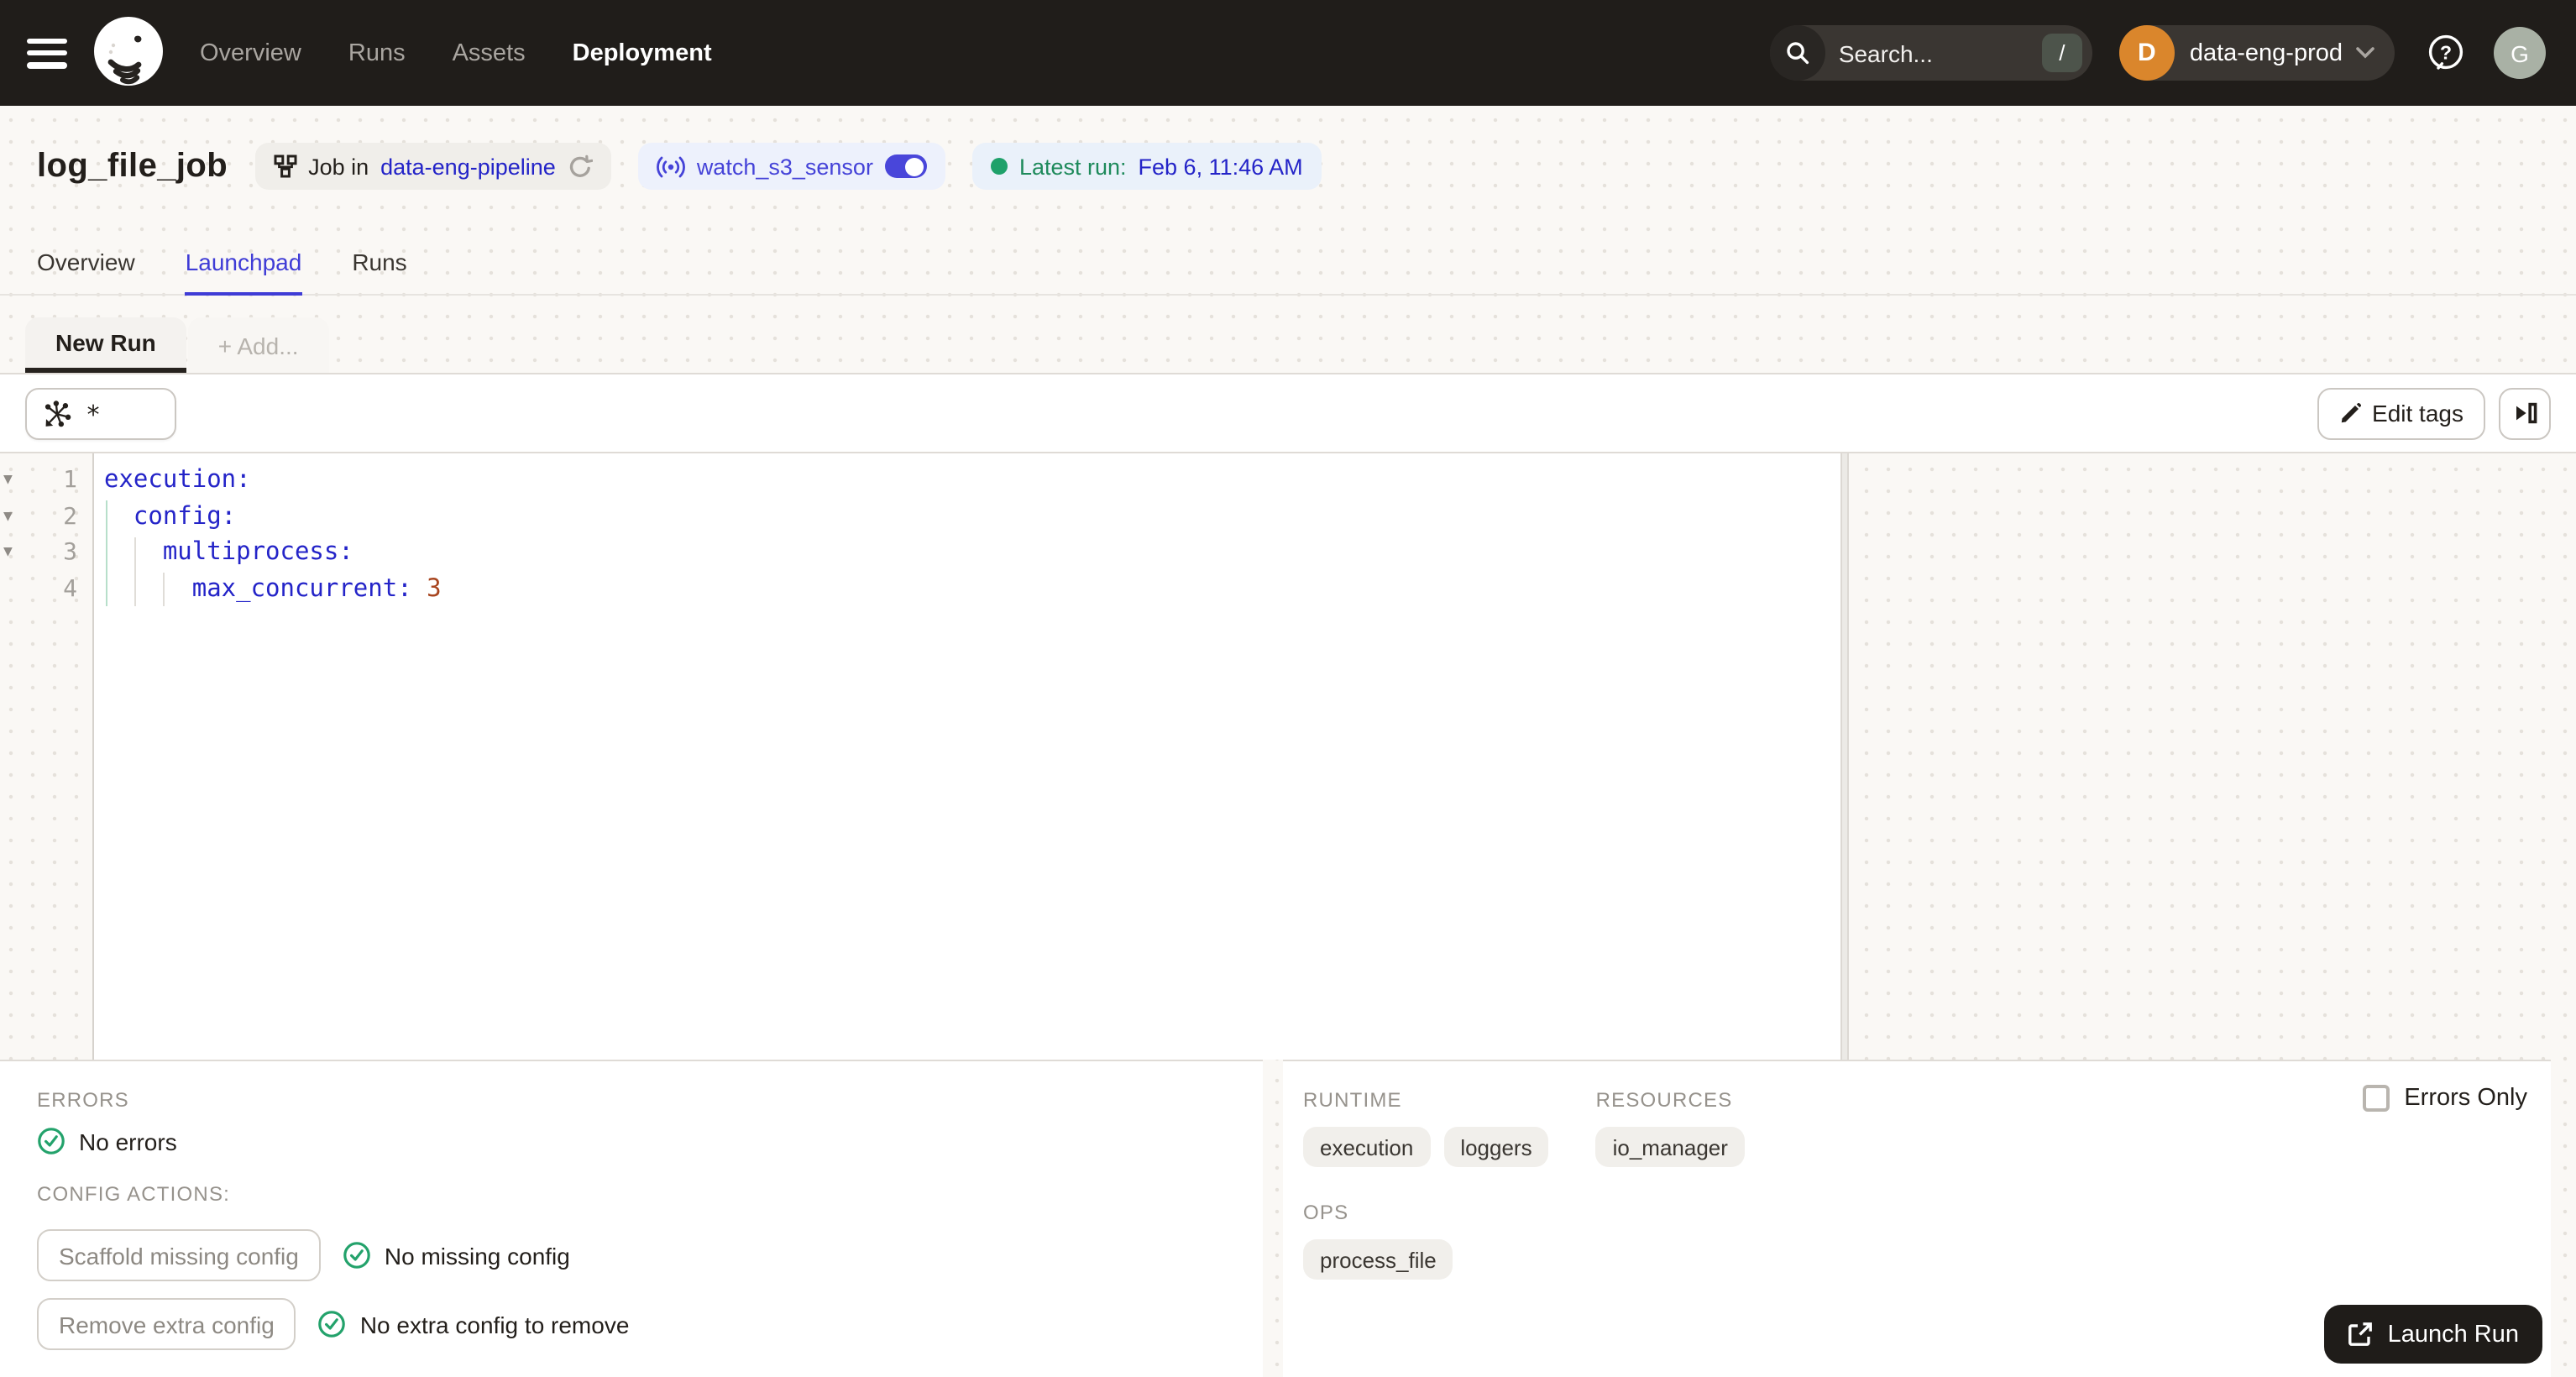  I want to click on primary-nav: Overview Runs Assets Deployment, so click(456, 52).